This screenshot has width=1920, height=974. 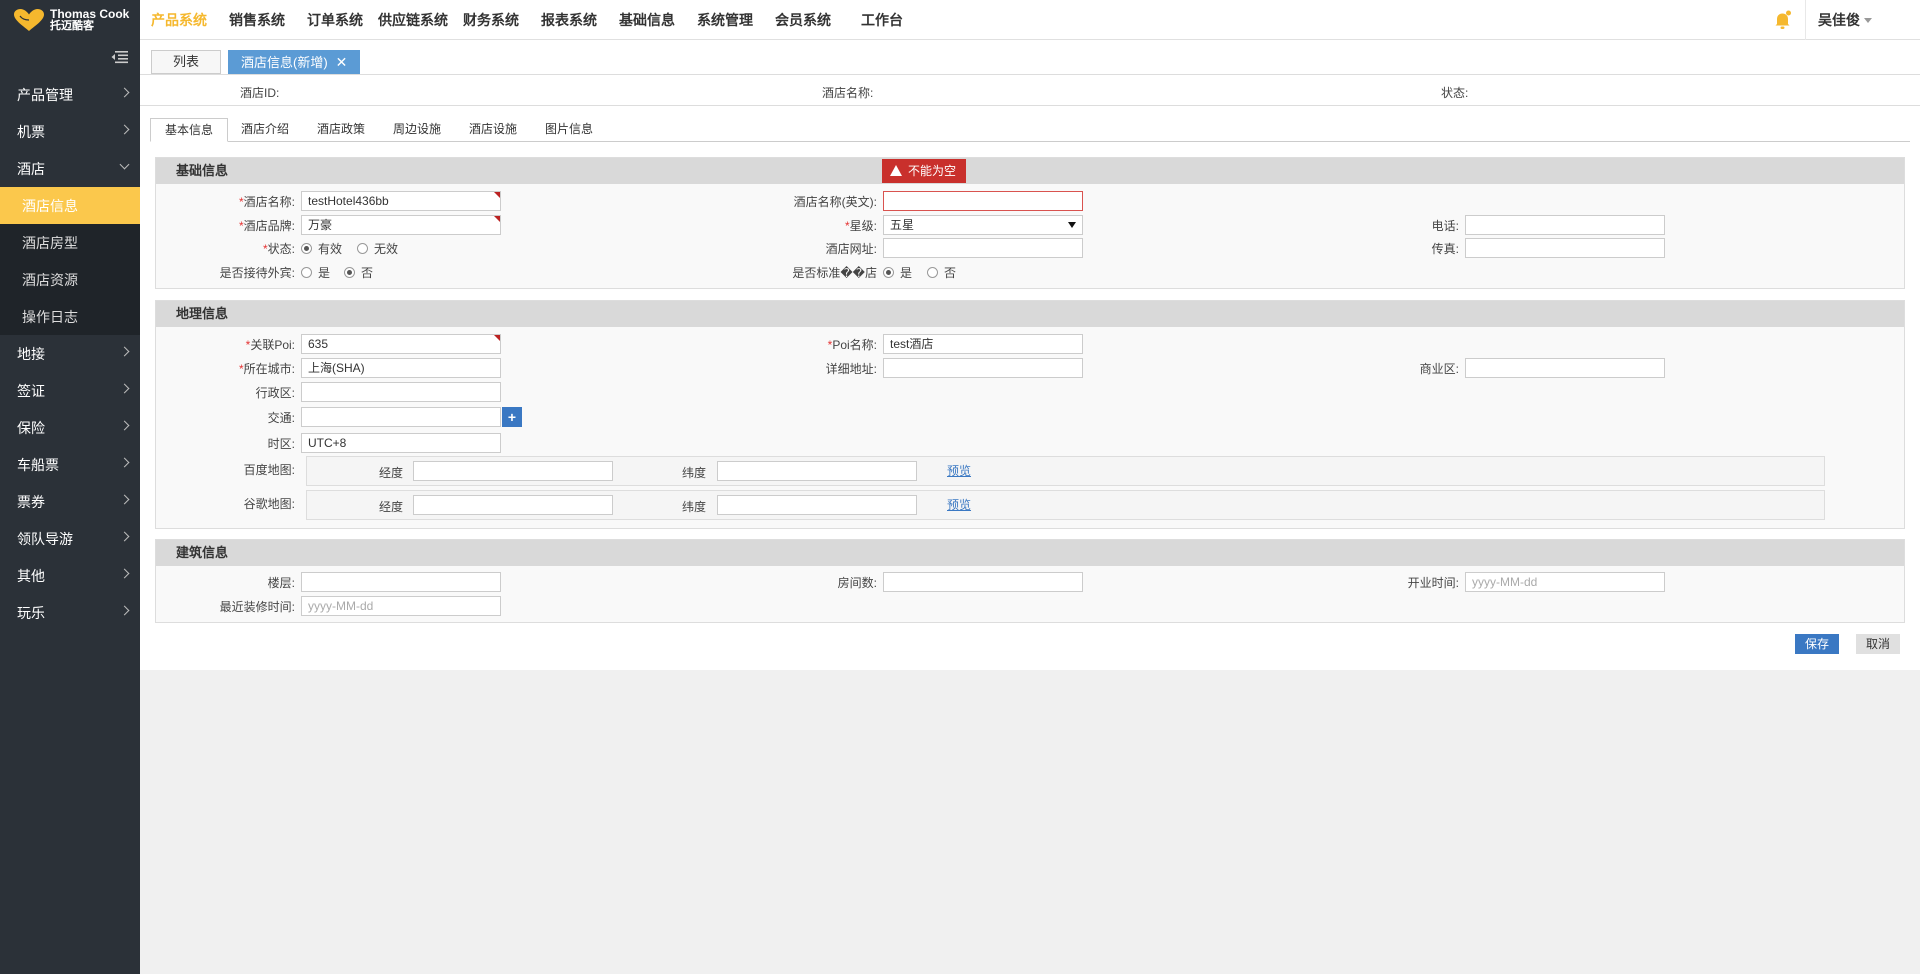 I want to click on star-rating-select: 五星, so click(x=983, y=225).